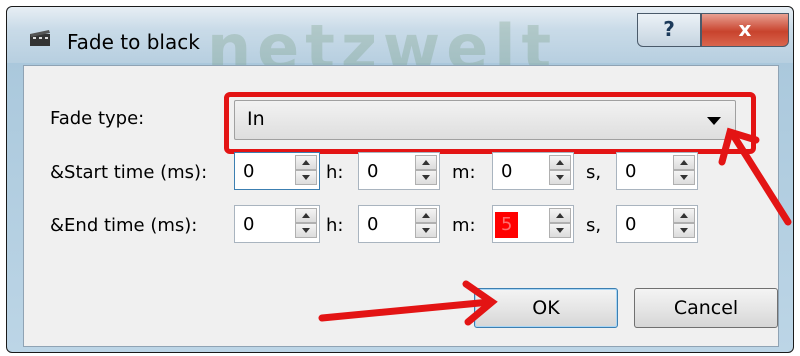 The width and height of the screenshot is (800, 356). Describe the element at coordinates (533, 224) in the screenshot. I see `end-m-spinbox: 5` at that location.